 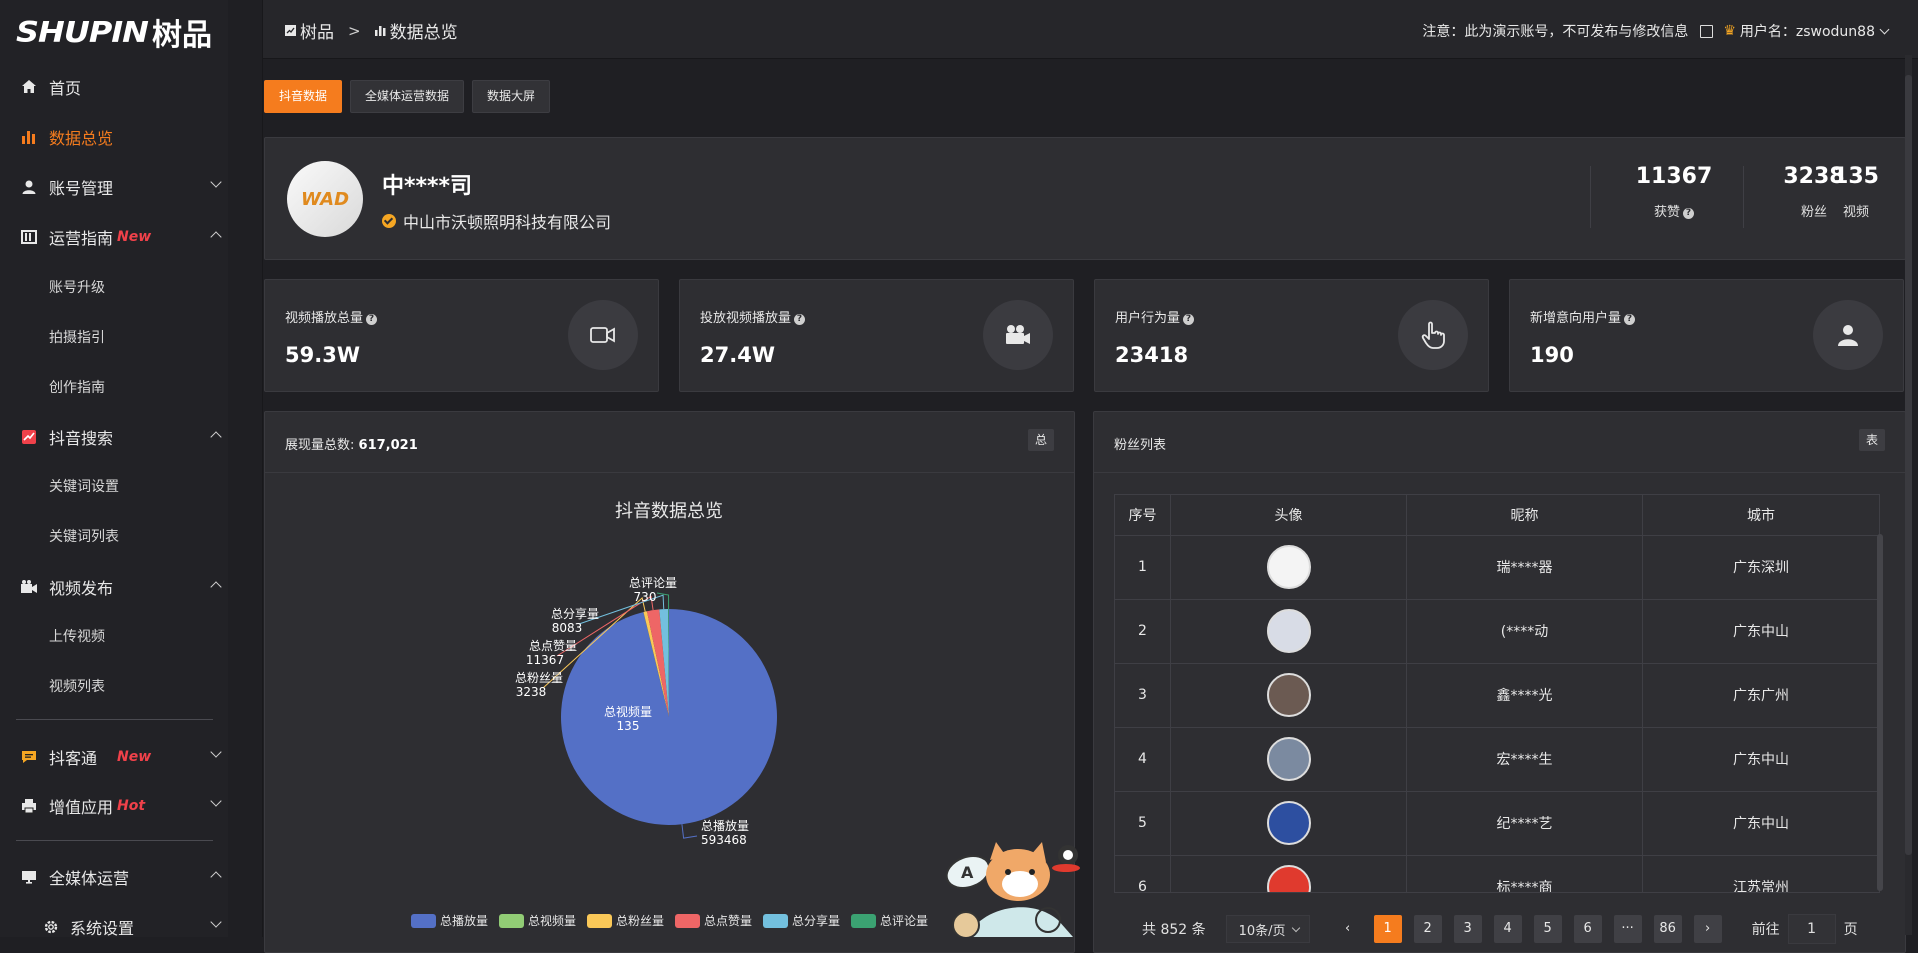 What do you see at coordinates (407, 96) in the screenshot?
I see `tab-all-media-data: 全媒体运营数据` at bounding box center [407, 96].